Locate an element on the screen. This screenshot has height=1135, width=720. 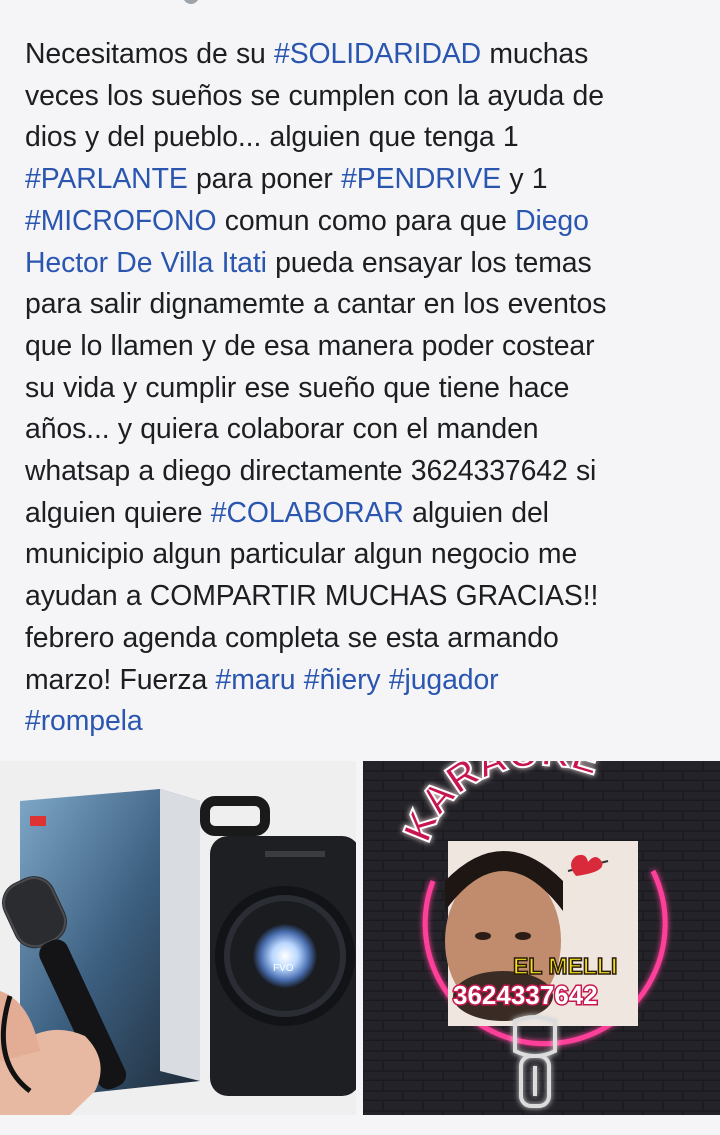
karaoke-phone-label: 3624337642 is located at coordinates (525, 995).